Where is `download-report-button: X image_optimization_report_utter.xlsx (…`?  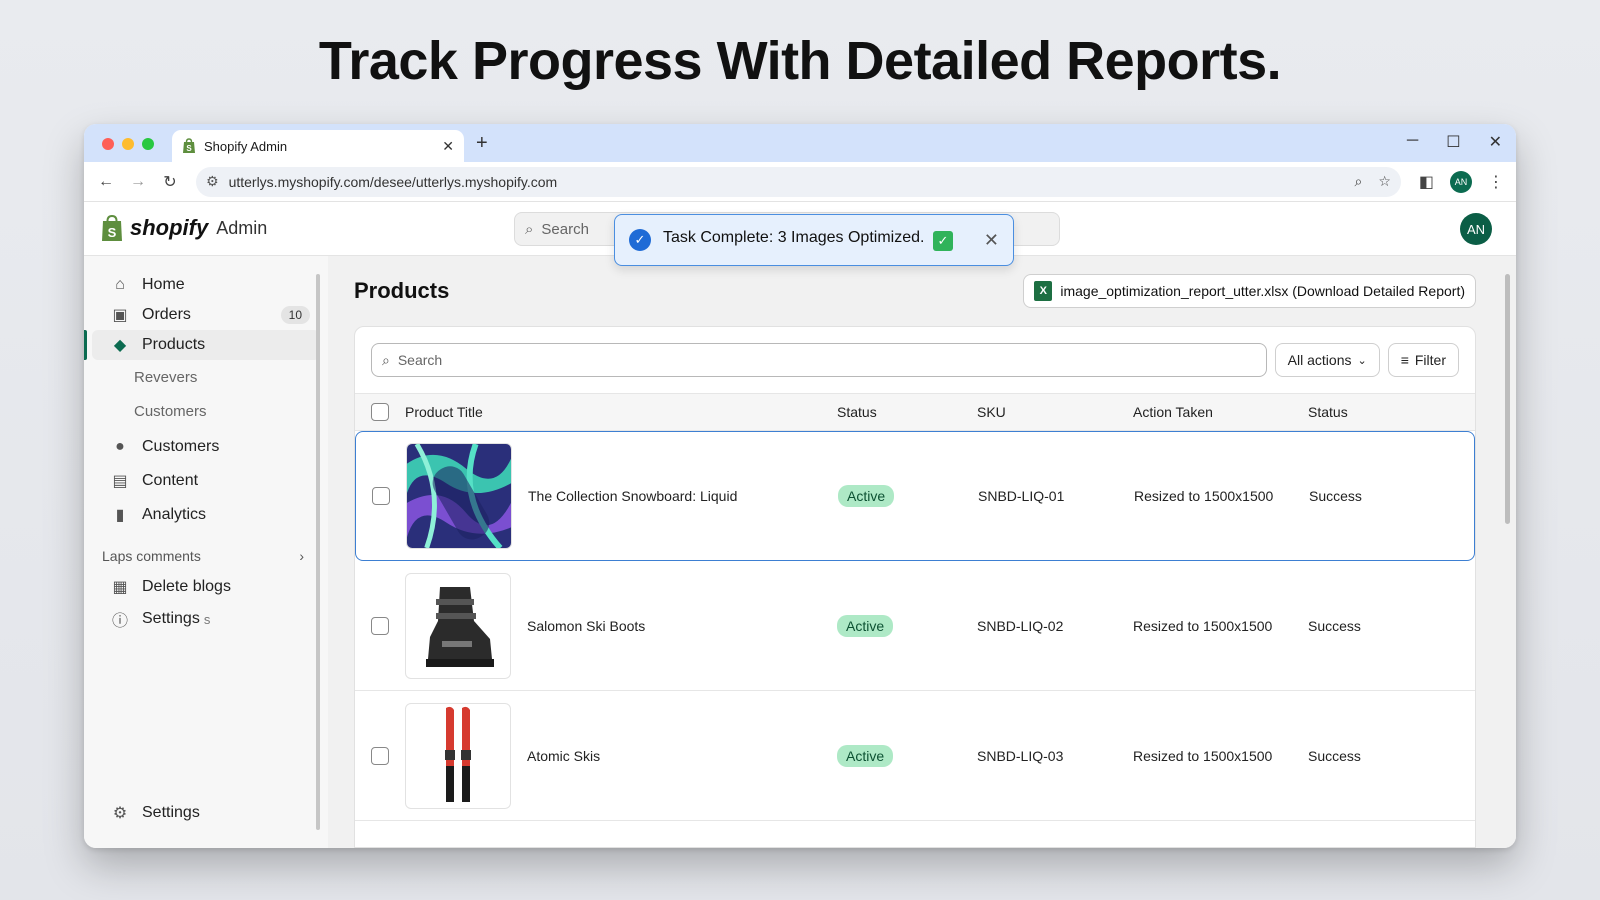
download-report-button: X image_optimization_report_utter.xlsx (… is located at coordinates (1249, 291).